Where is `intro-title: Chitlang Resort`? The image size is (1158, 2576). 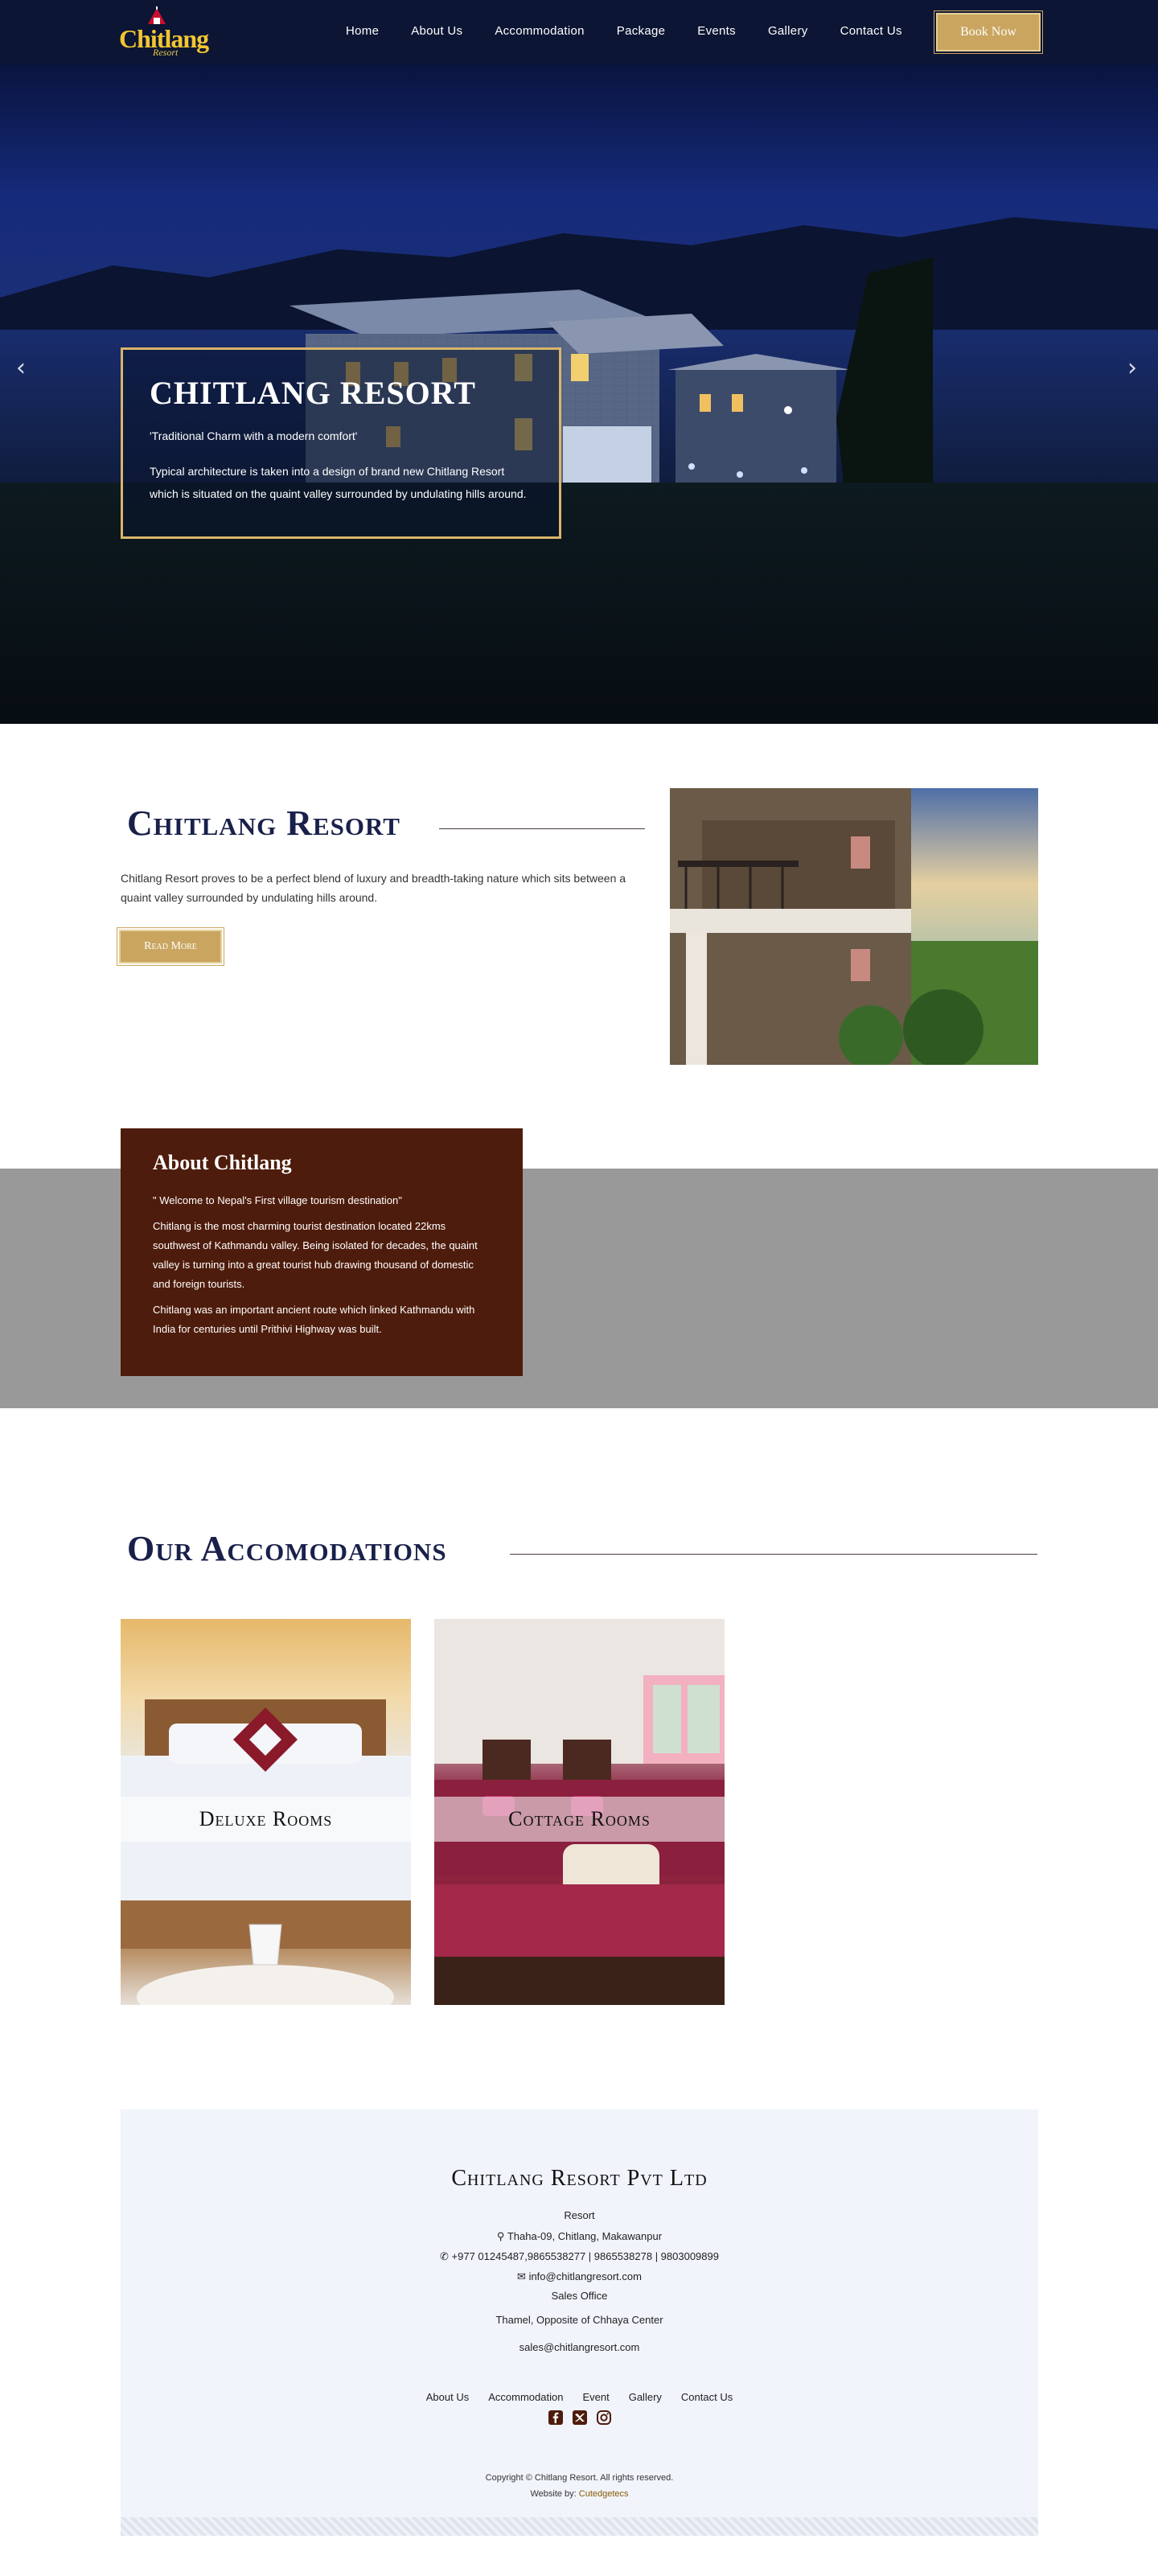 intro-title: Chitlang Resort is located at coordinates (263, 823).